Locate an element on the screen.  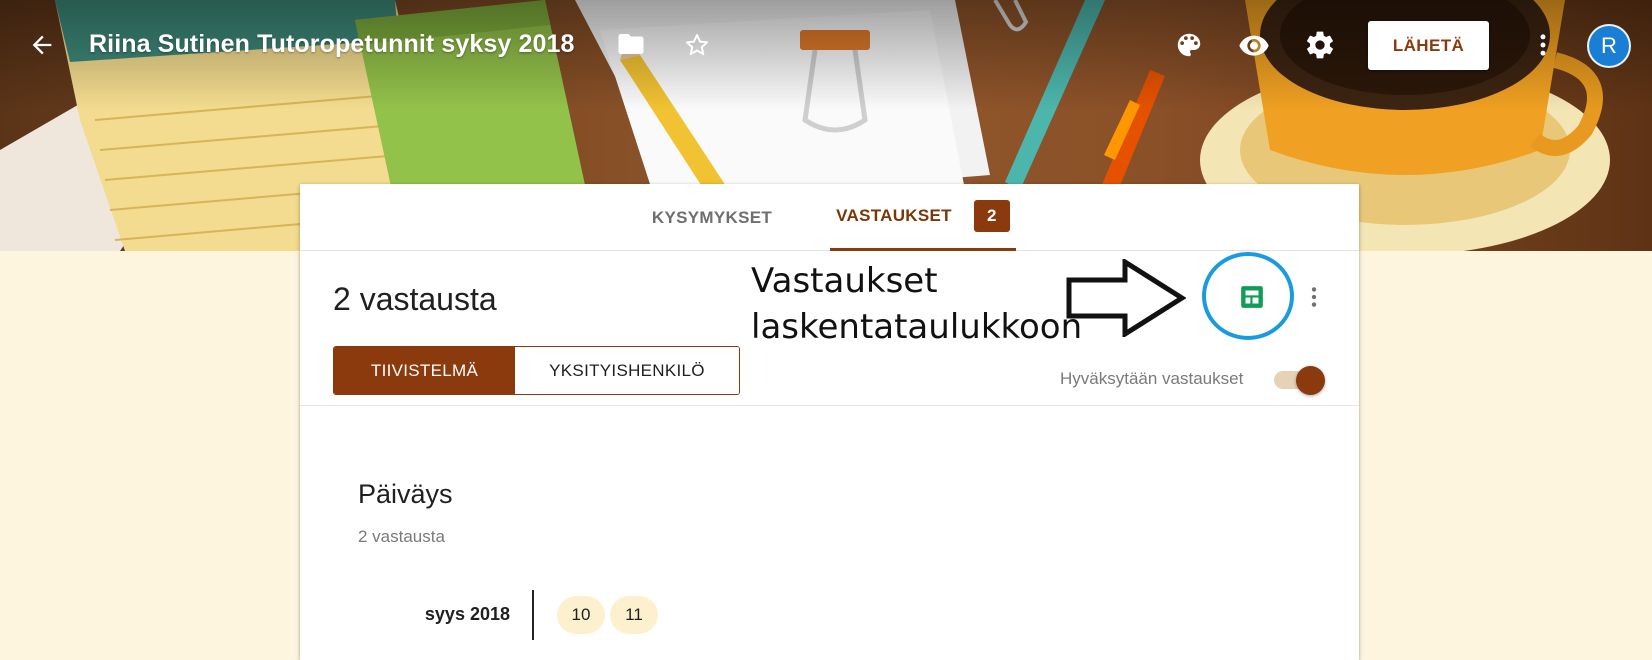
annotation-circle is located at coordinates (1248, 296).